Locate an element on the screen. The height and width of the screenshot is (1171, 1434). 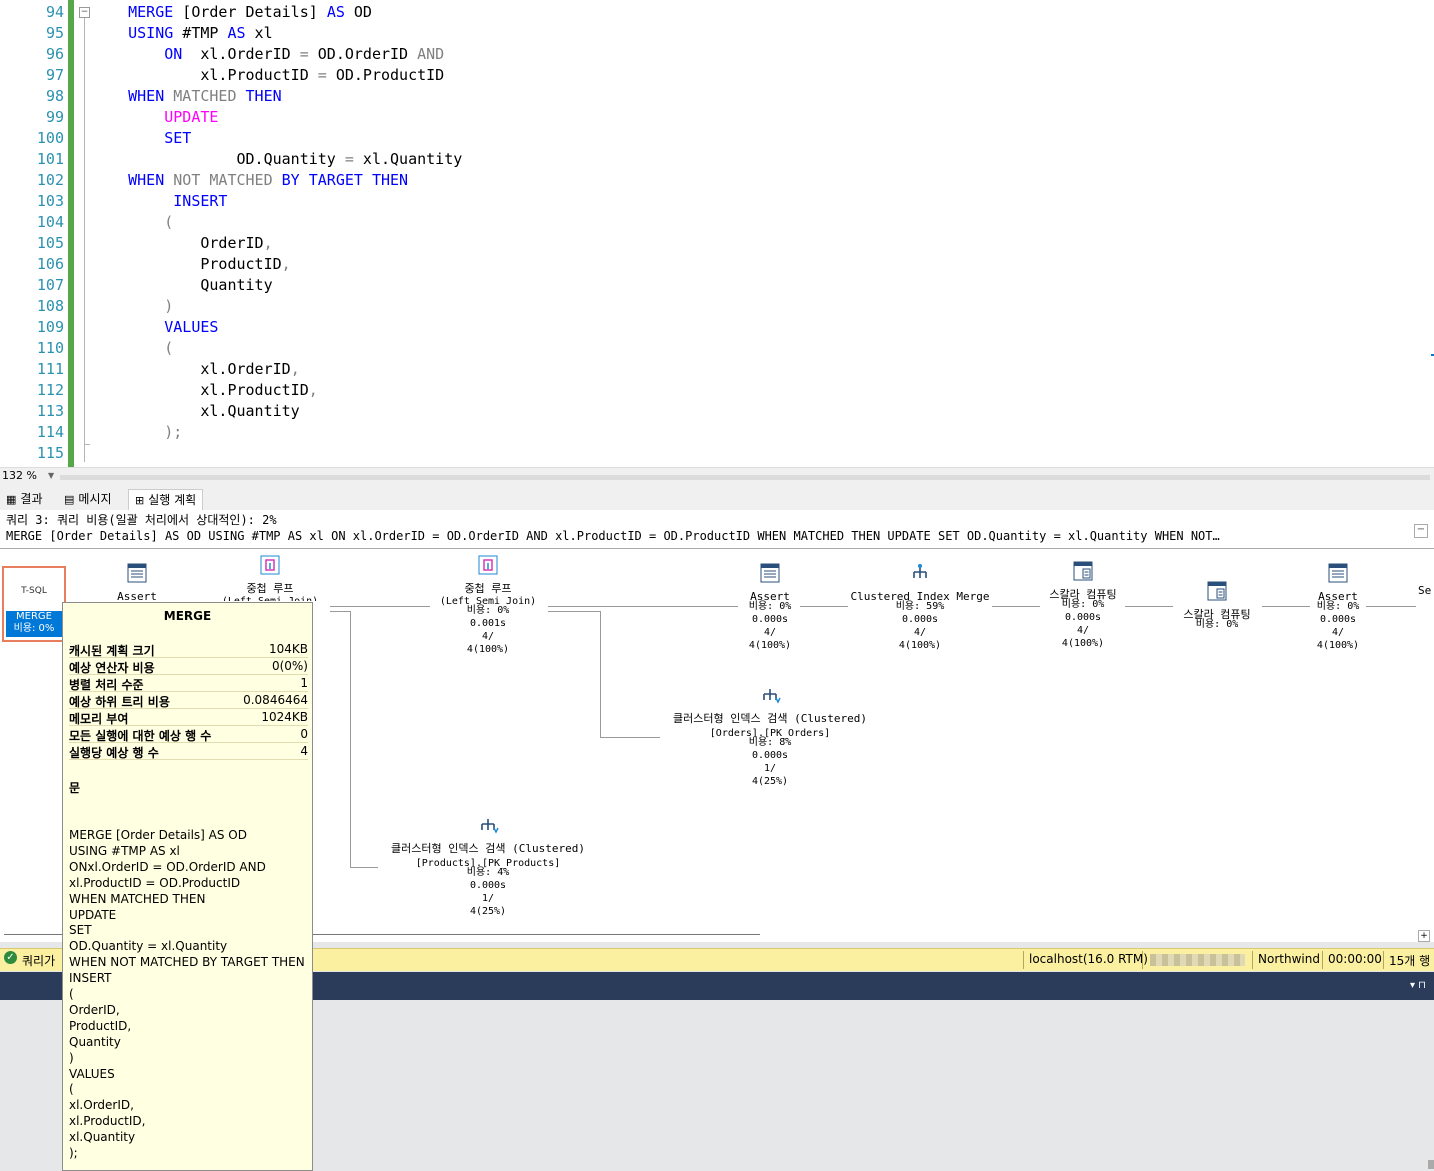
code-token: ProductID is located at coordinates (187, 264).